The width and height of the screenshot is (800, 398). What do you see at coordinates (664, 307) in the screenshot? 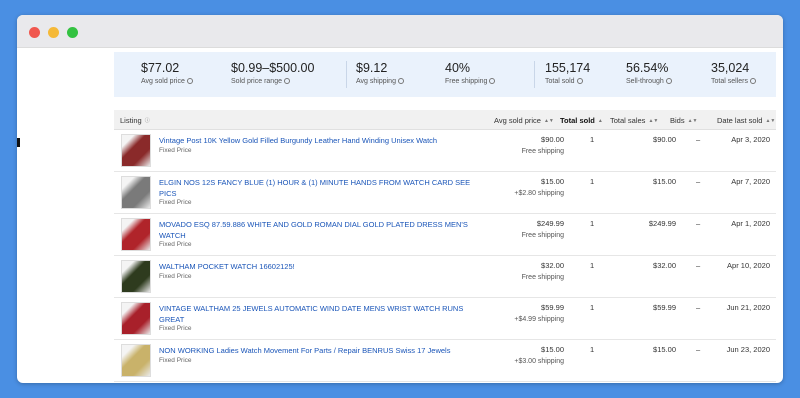
I see `total-sales: $59.99` at bounding box center [664, 307].